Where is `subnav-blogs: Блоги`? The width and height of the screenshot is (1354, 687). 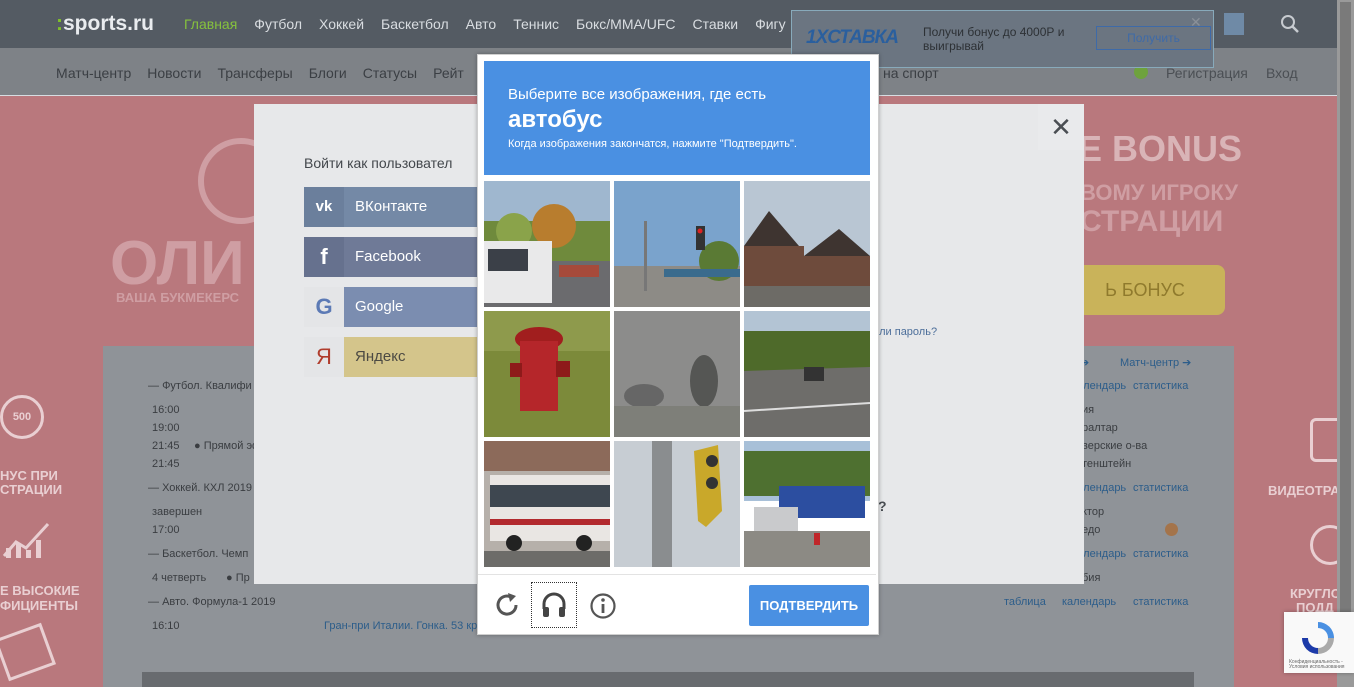
subnav-blogs: Блоги is located at coordinates (328, 73).